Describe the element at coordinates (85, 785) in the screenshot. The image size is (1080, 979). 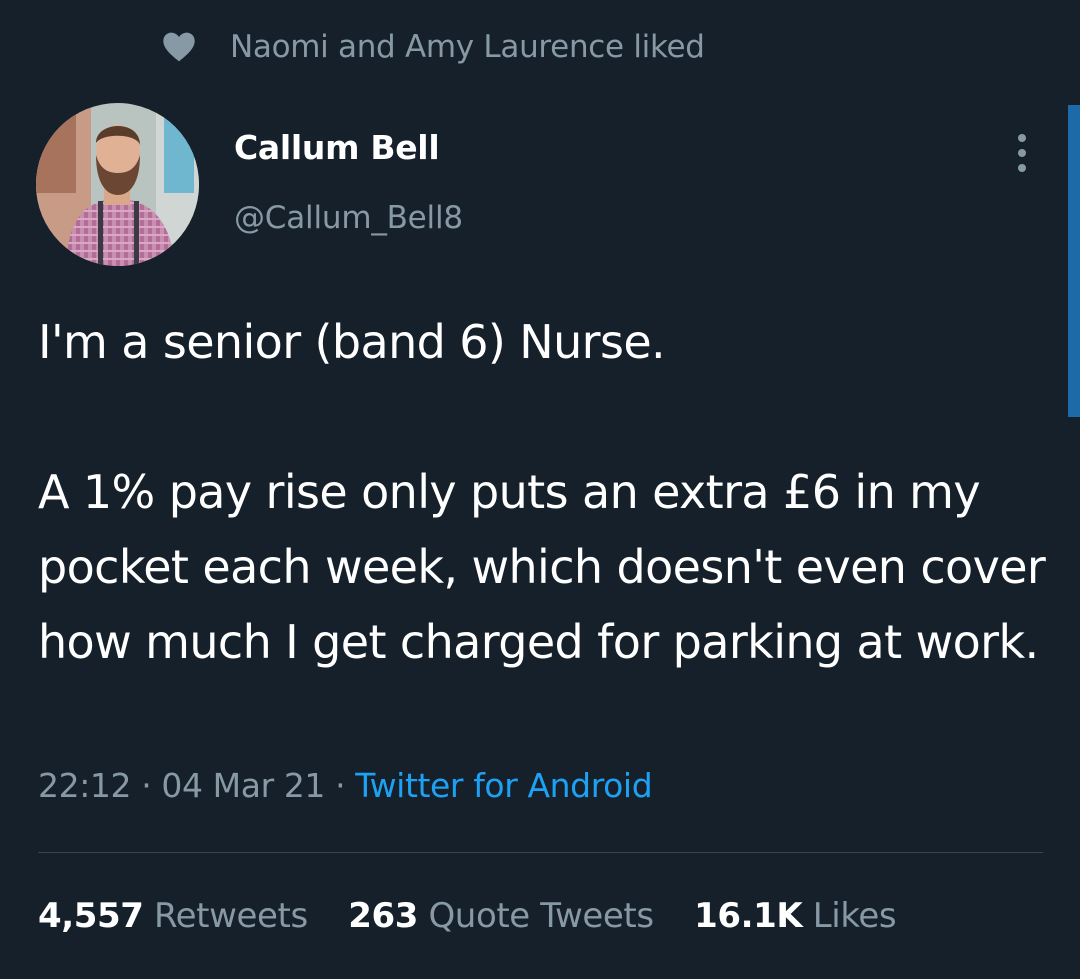
I see `tweet-time: 22:12` at that location.